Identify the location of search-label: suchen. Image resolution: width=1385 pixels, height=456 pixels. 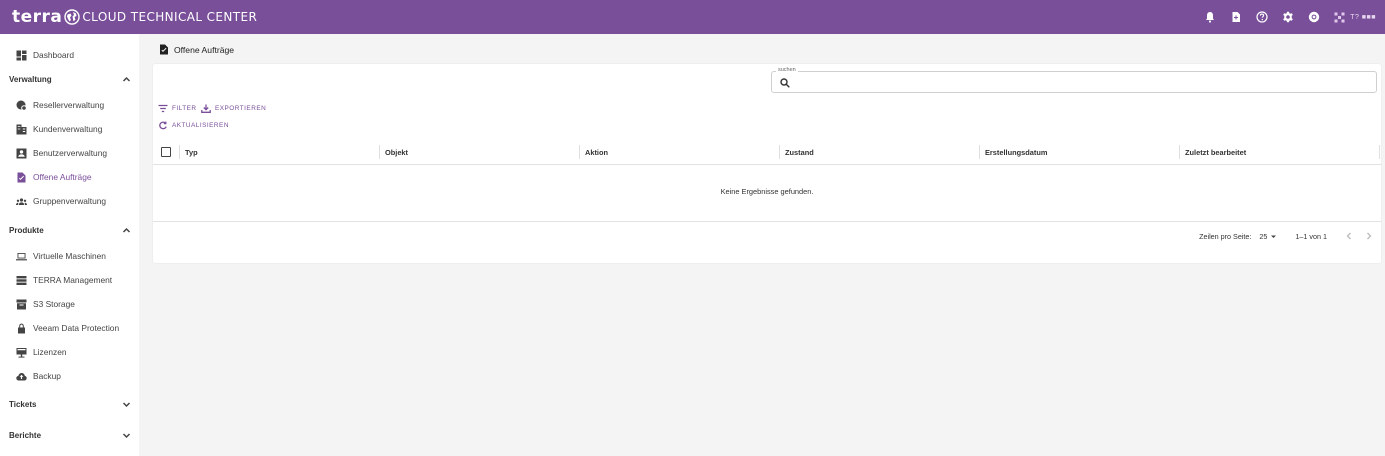
(787, 70).